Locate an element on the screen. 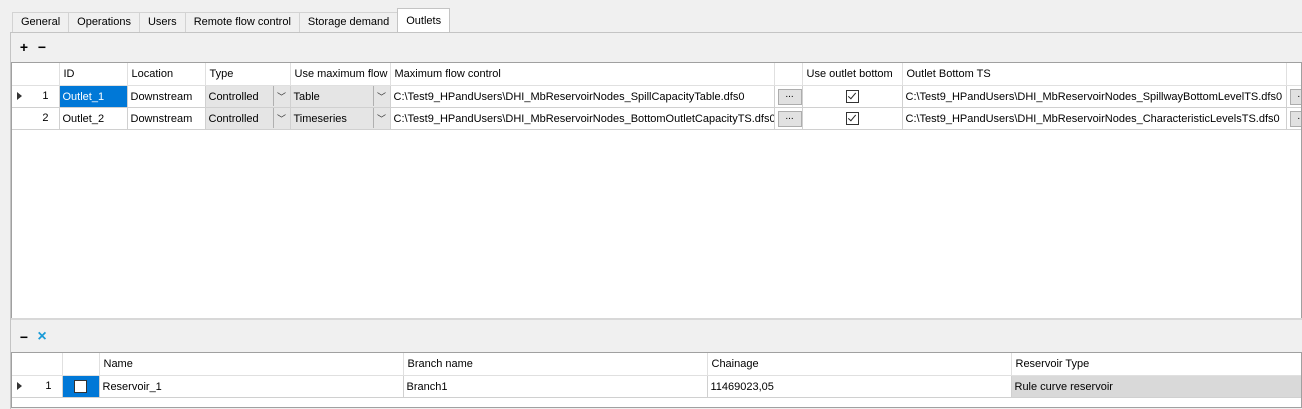 This screenshot has width=1302, height=409. column-header-name: Name is located at coordinates (251, 364).